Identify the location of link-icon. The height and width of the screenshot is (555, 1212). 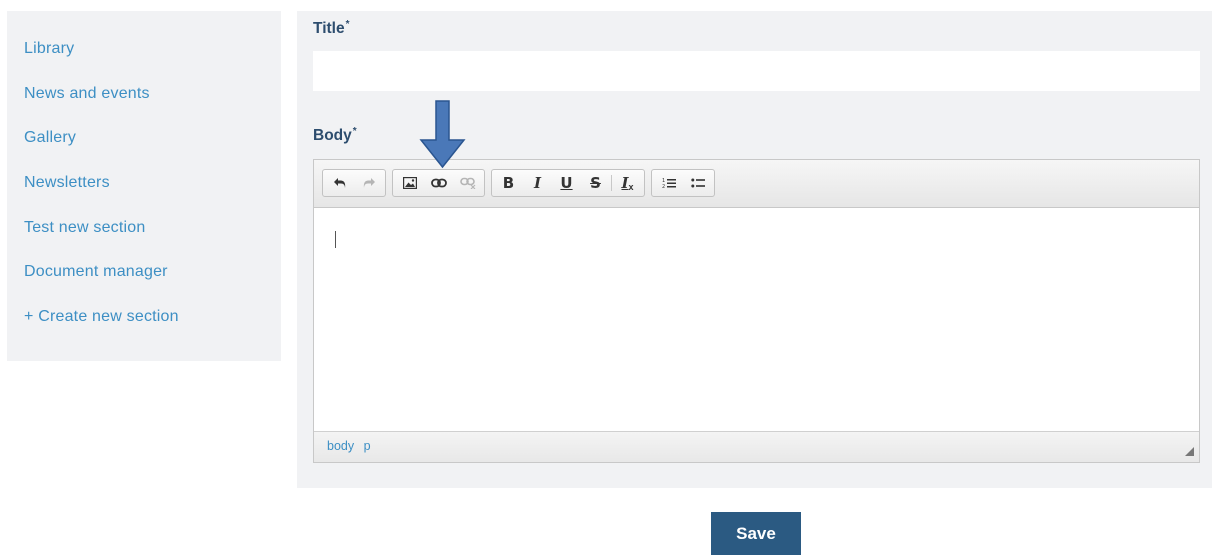
(438, 183).